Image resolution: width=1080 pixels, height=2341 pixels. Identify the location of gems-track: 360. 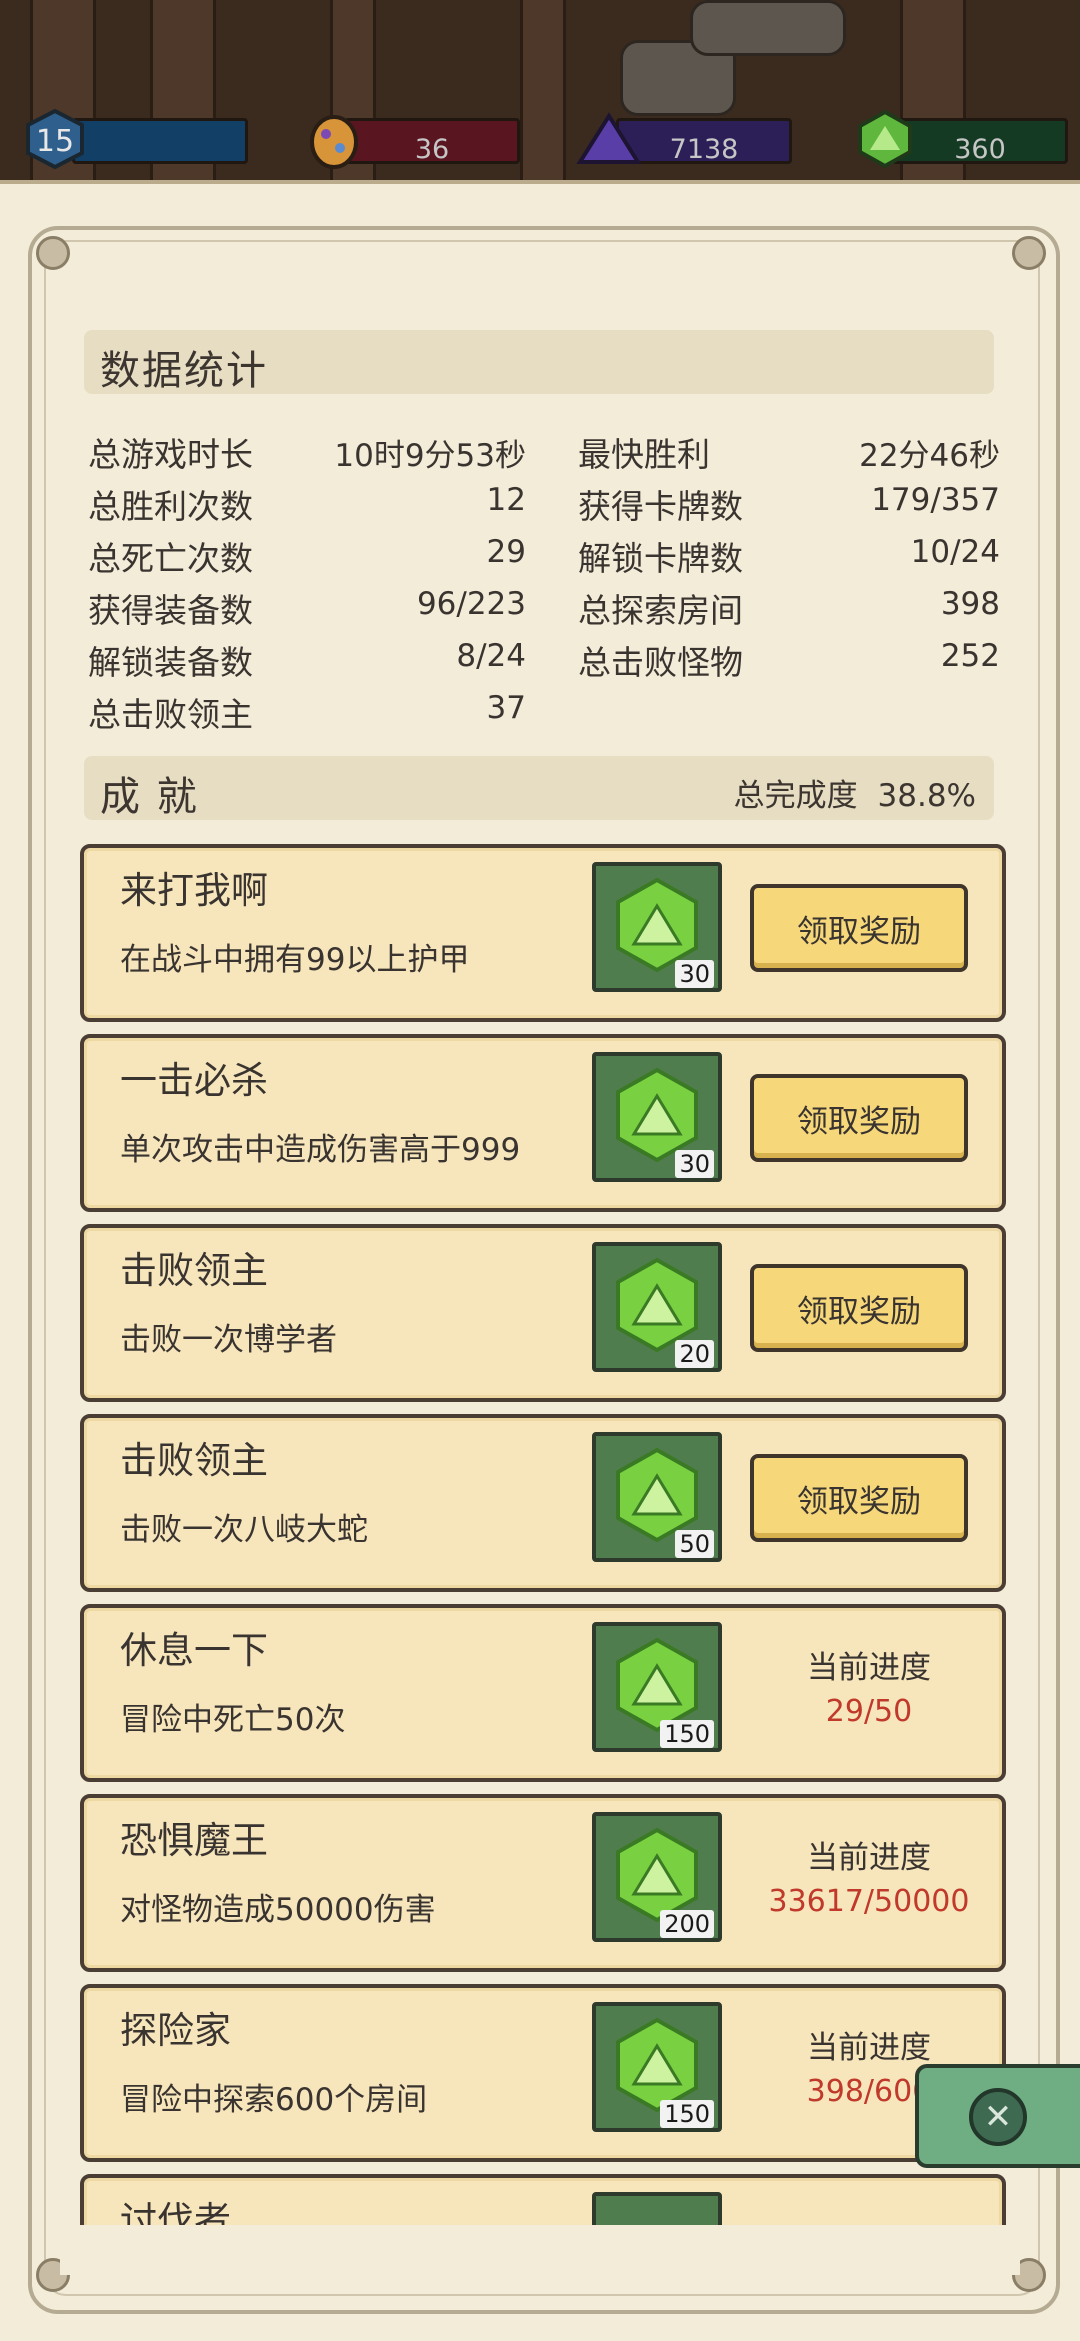
(980, 141).